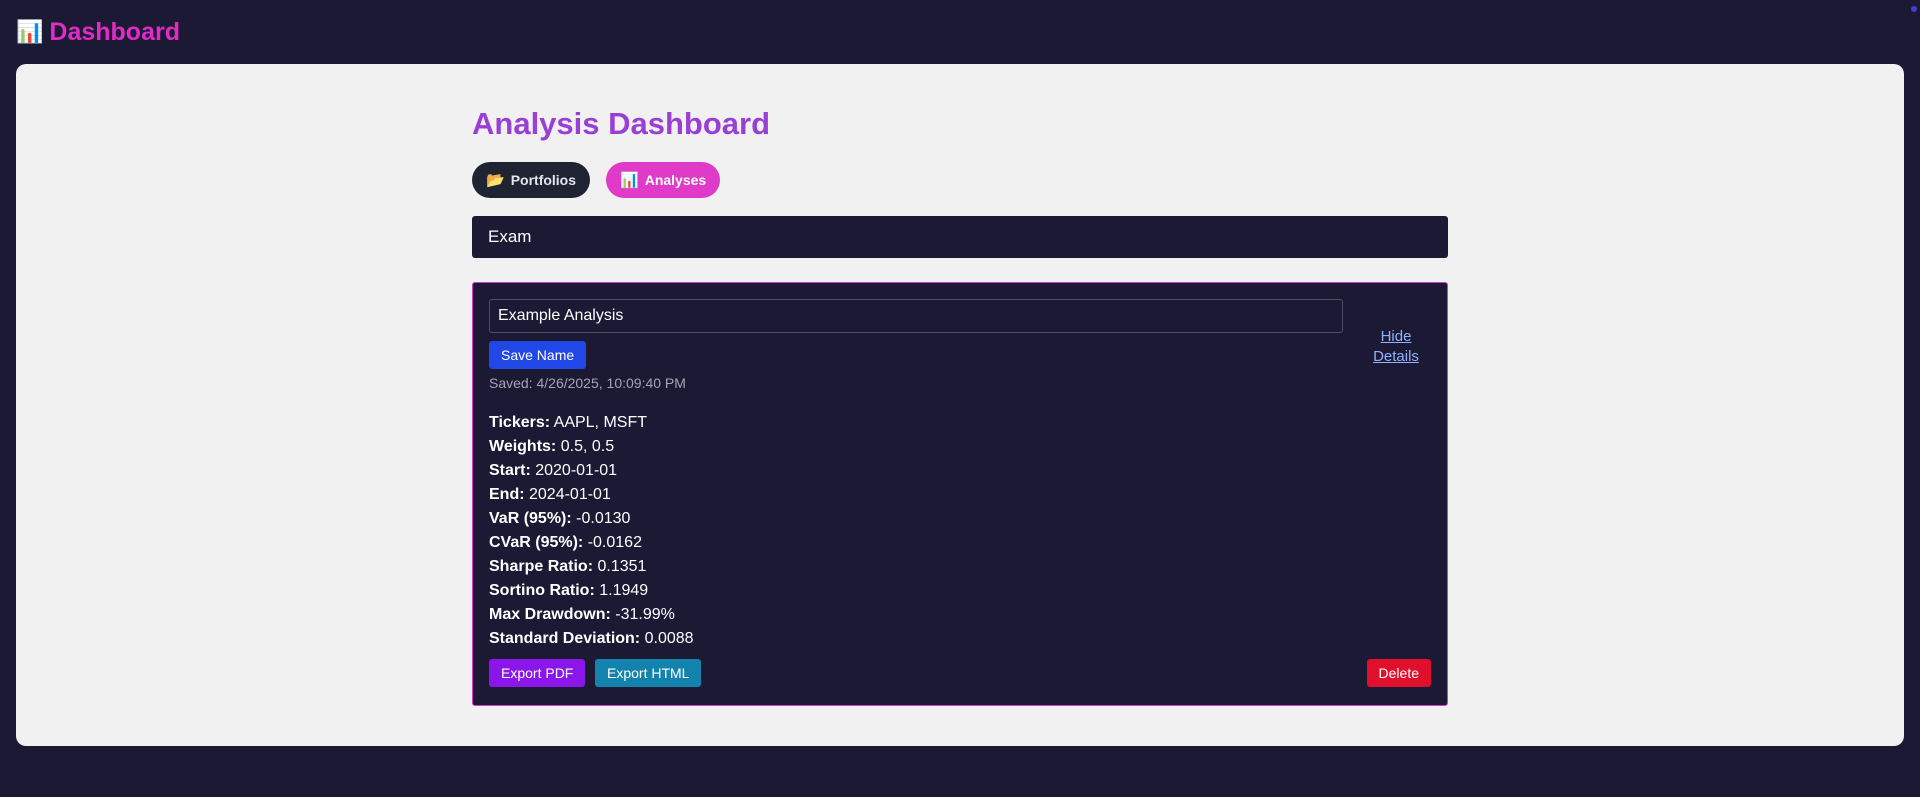 This screenshot has width=1920, height=797. I want to click on export-html-button: Export HTML, so click(648, 673).